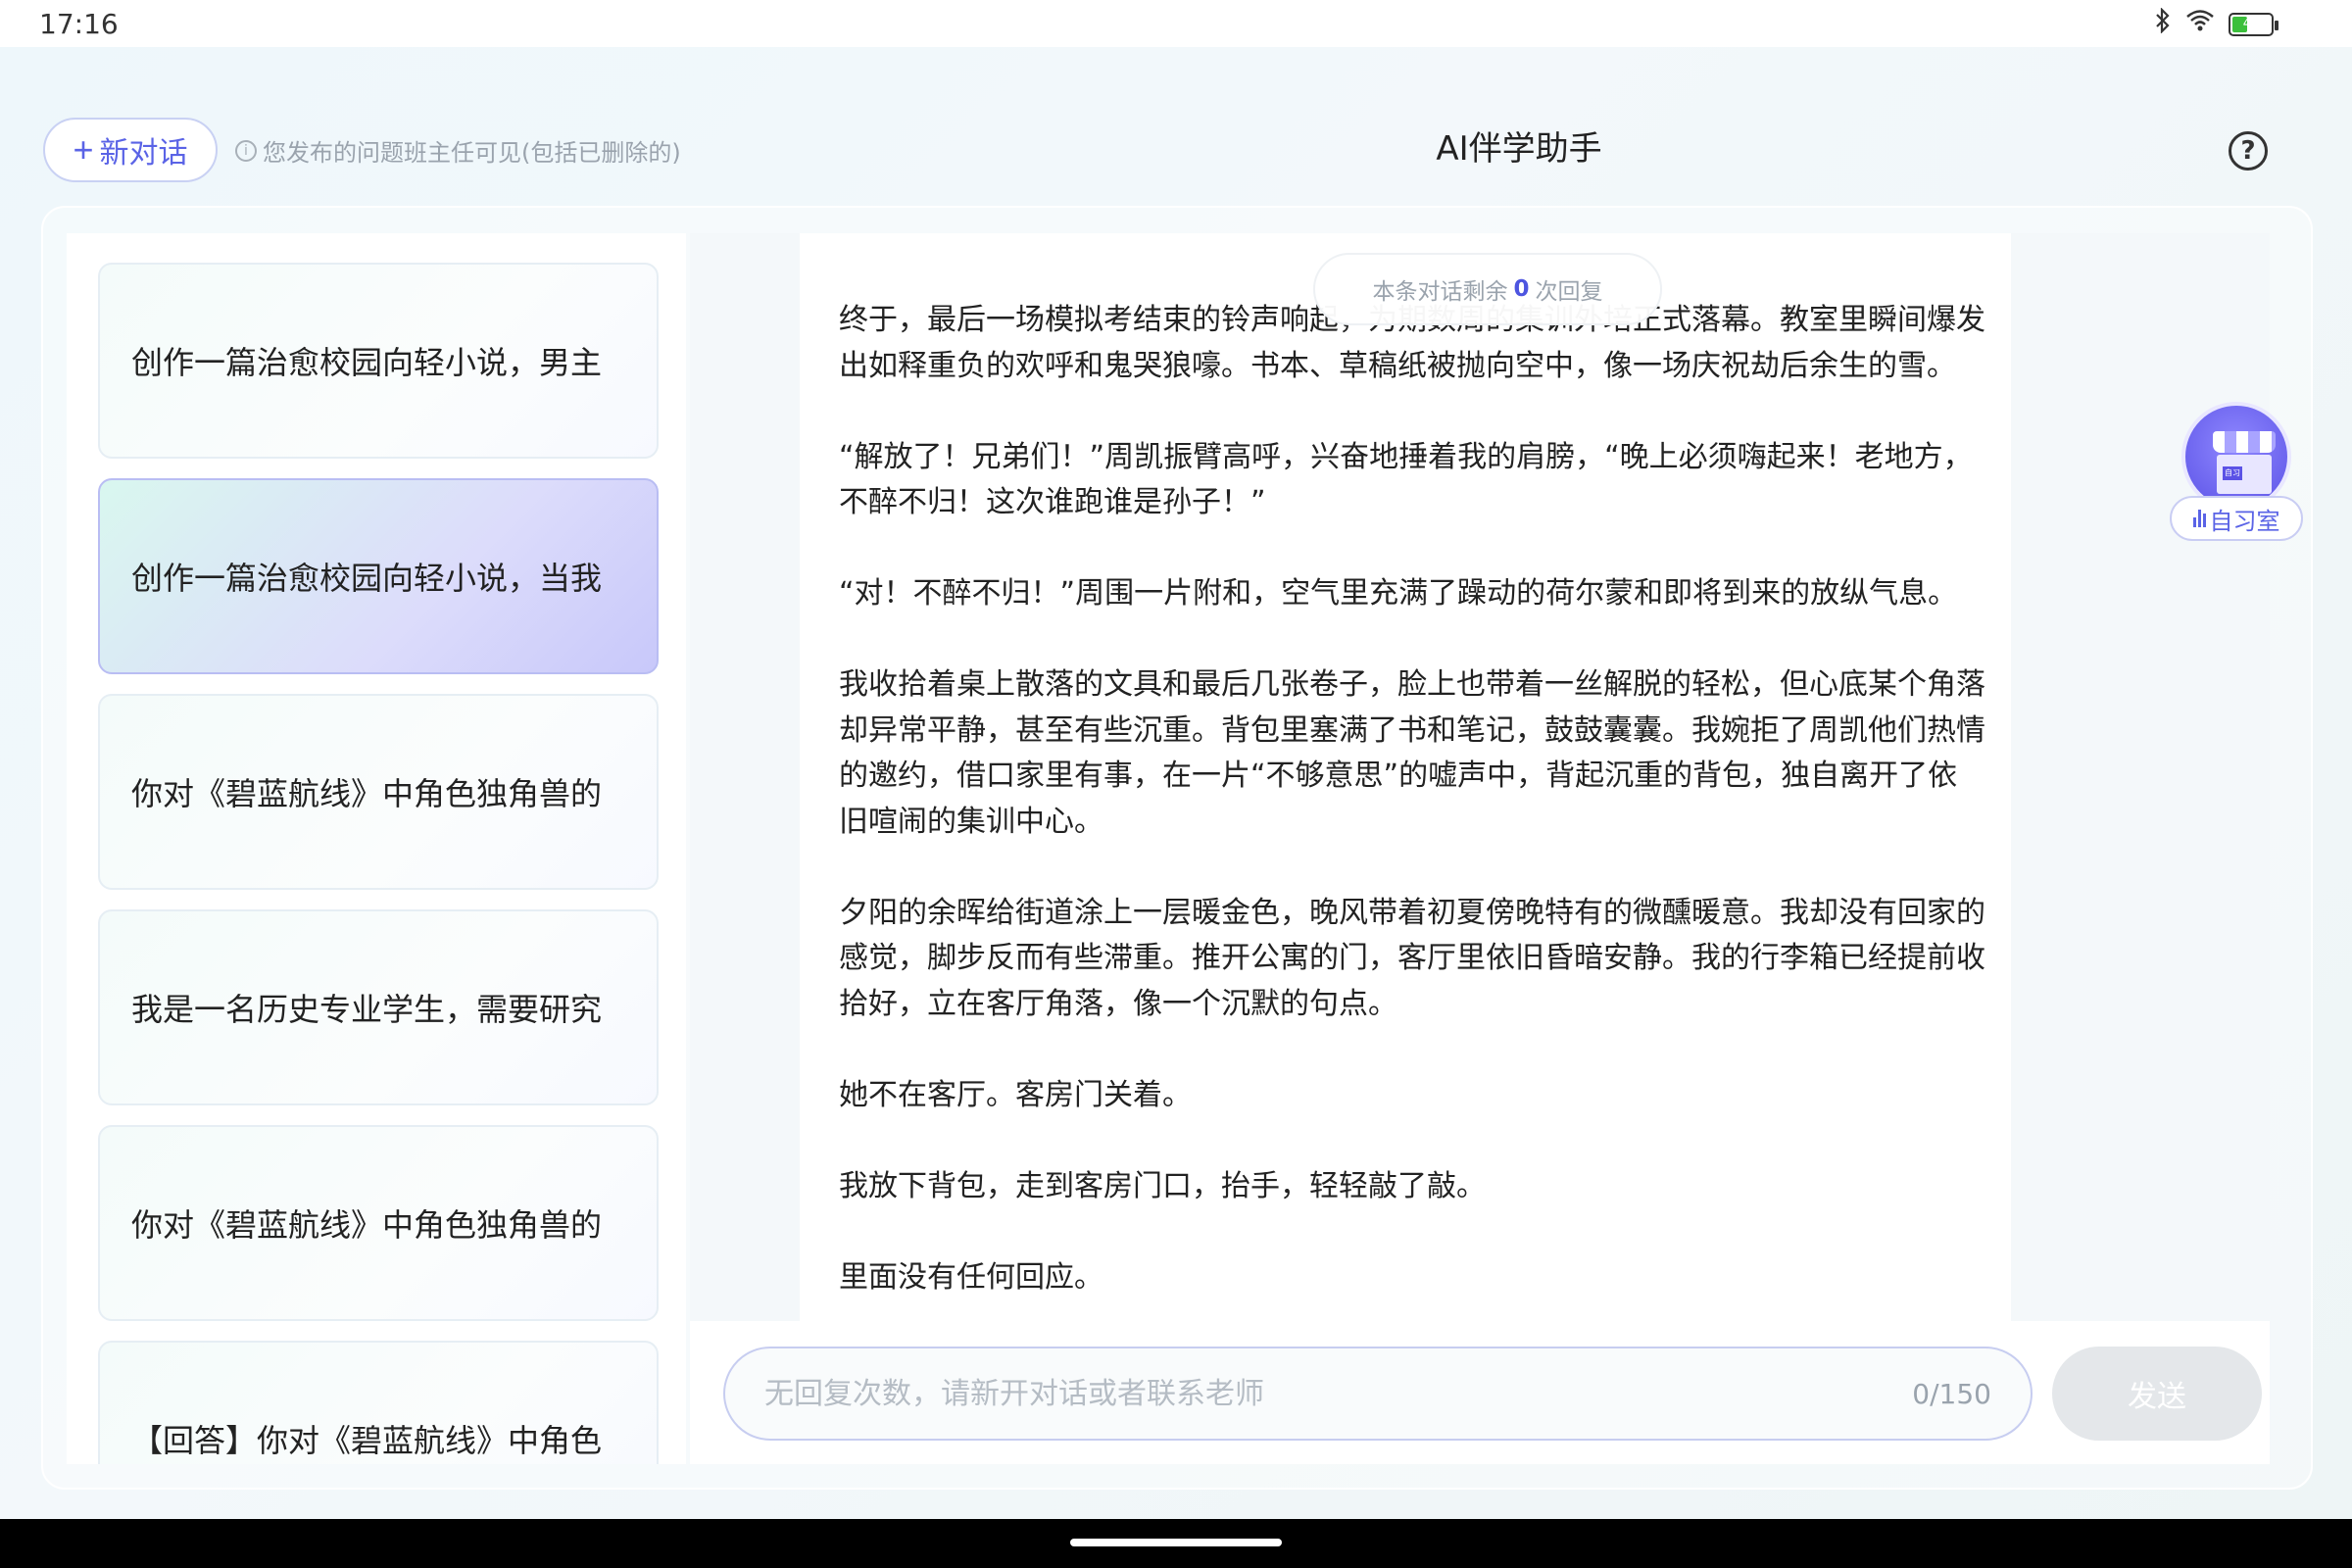 This screenshot has height=1568, width=2352. Describe the element at coordinates (1569, 292) in the screenshot. I see `remaining-suffix: 次回复` at that location.